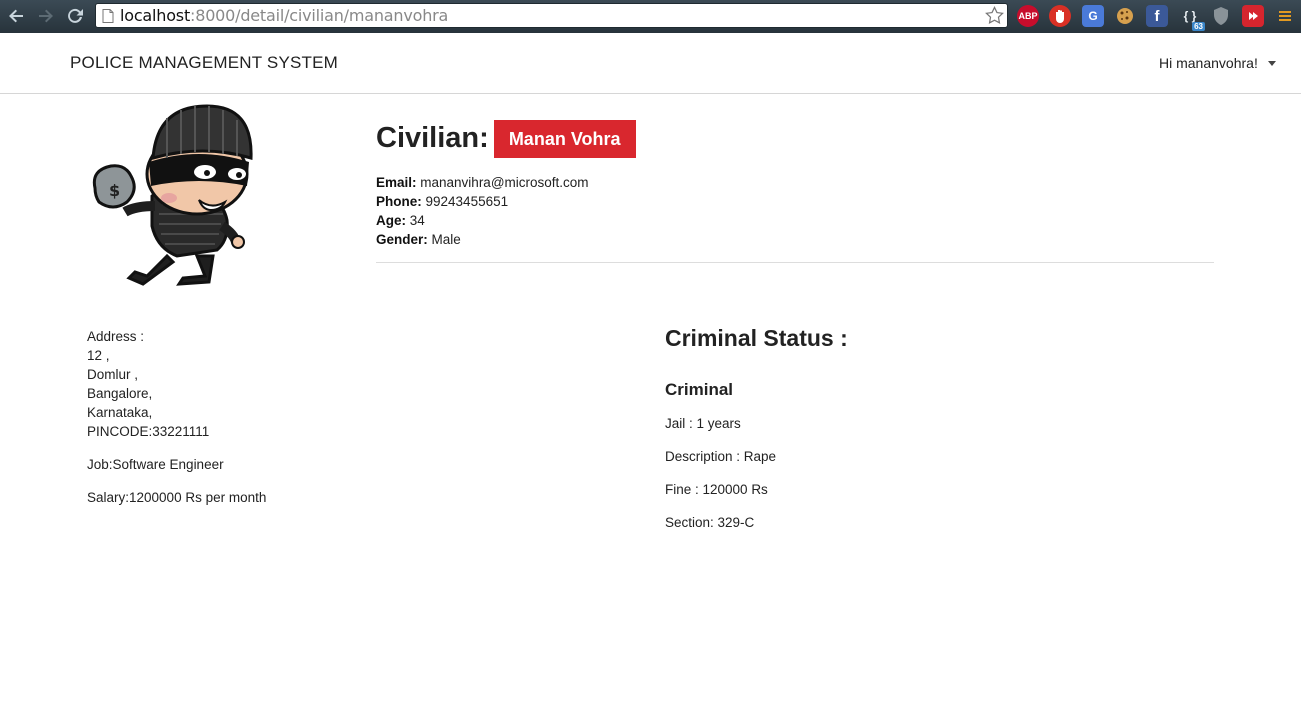 The width and height of the screenshot is (1301, 717). Describe the element at coordinates (98, 355) in the screenshot. I see `address-line1: 12 ,` at that location.